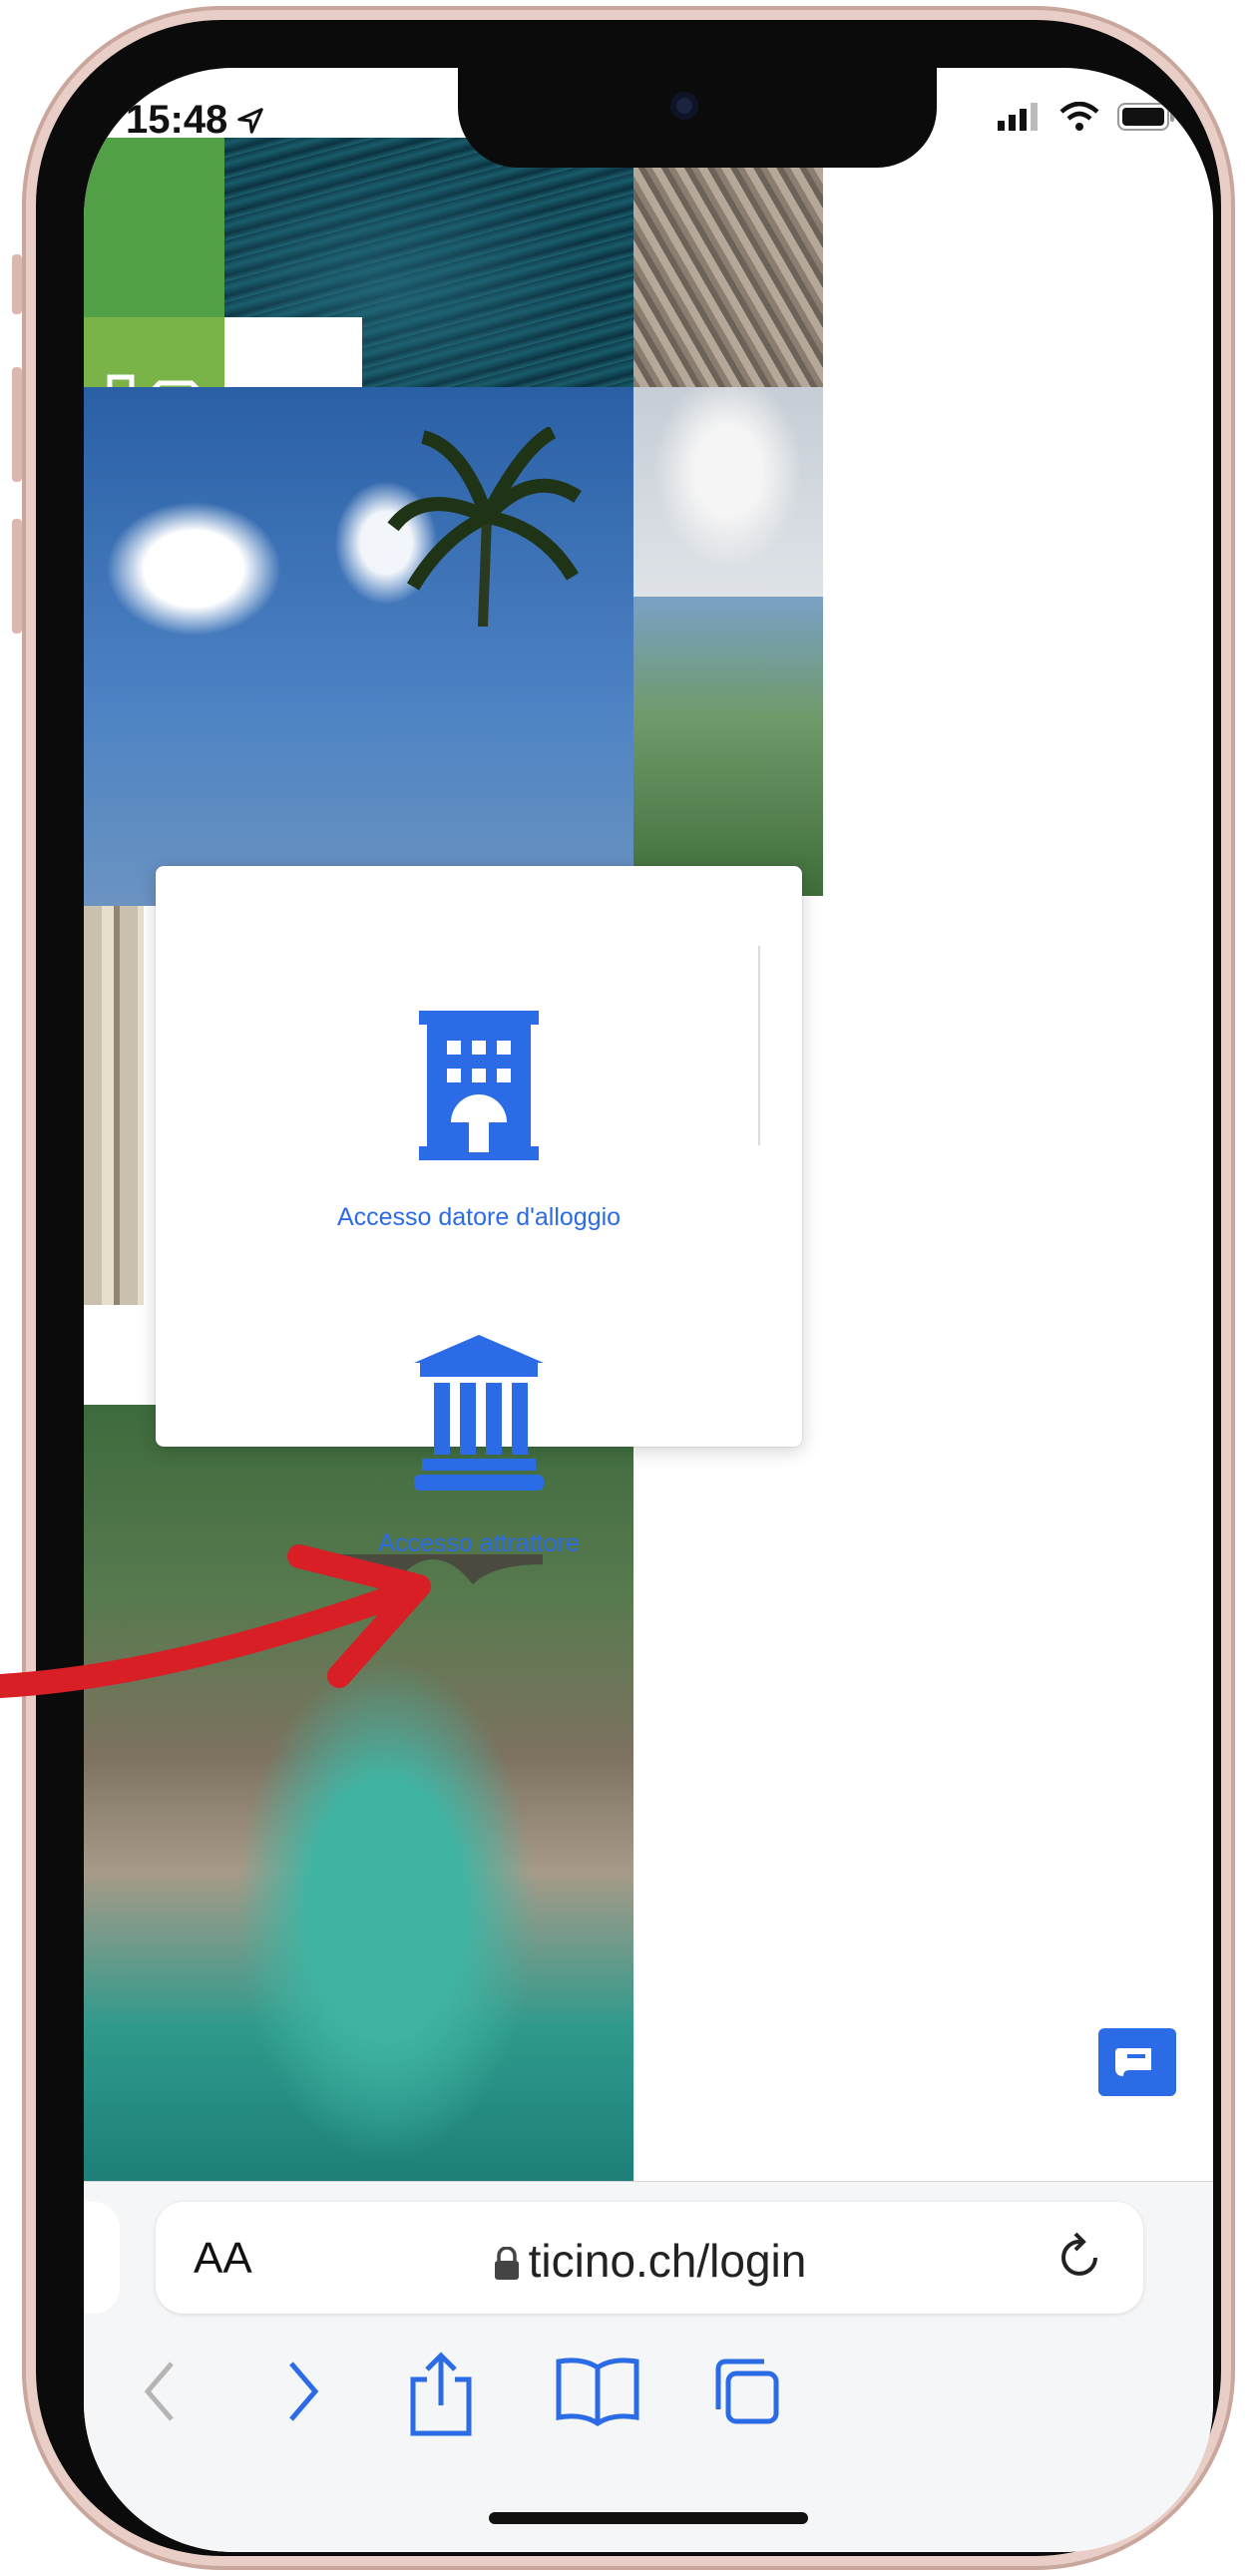 The height and width of the screenshot is (2576, 1258). Describe the element at coordinates (17, 284) in the screenshot. I see `mute-switch` at that location.